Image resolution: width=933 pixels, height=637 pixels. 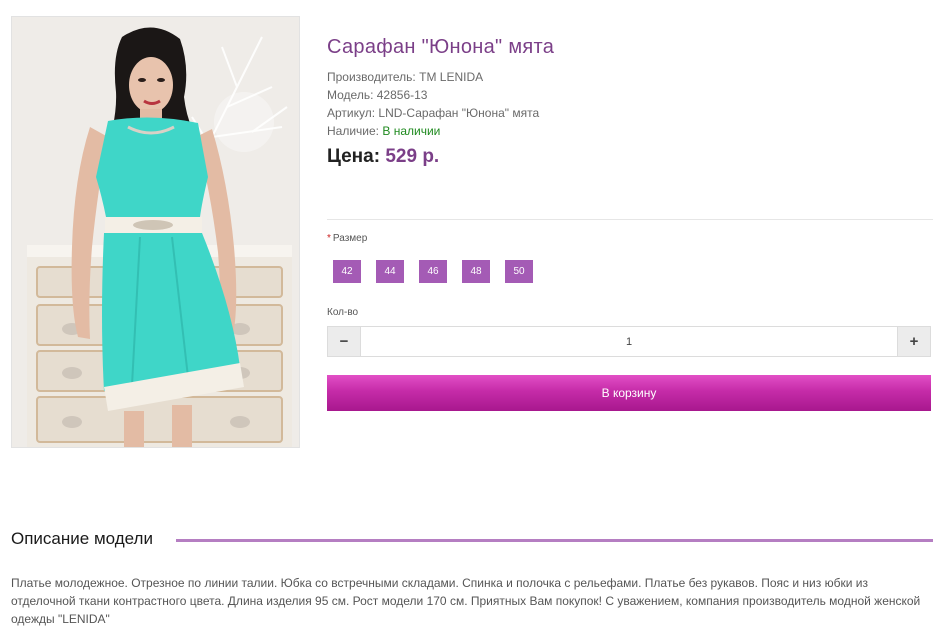 I want to click on required-mark: *, so click(x=329, y=238).